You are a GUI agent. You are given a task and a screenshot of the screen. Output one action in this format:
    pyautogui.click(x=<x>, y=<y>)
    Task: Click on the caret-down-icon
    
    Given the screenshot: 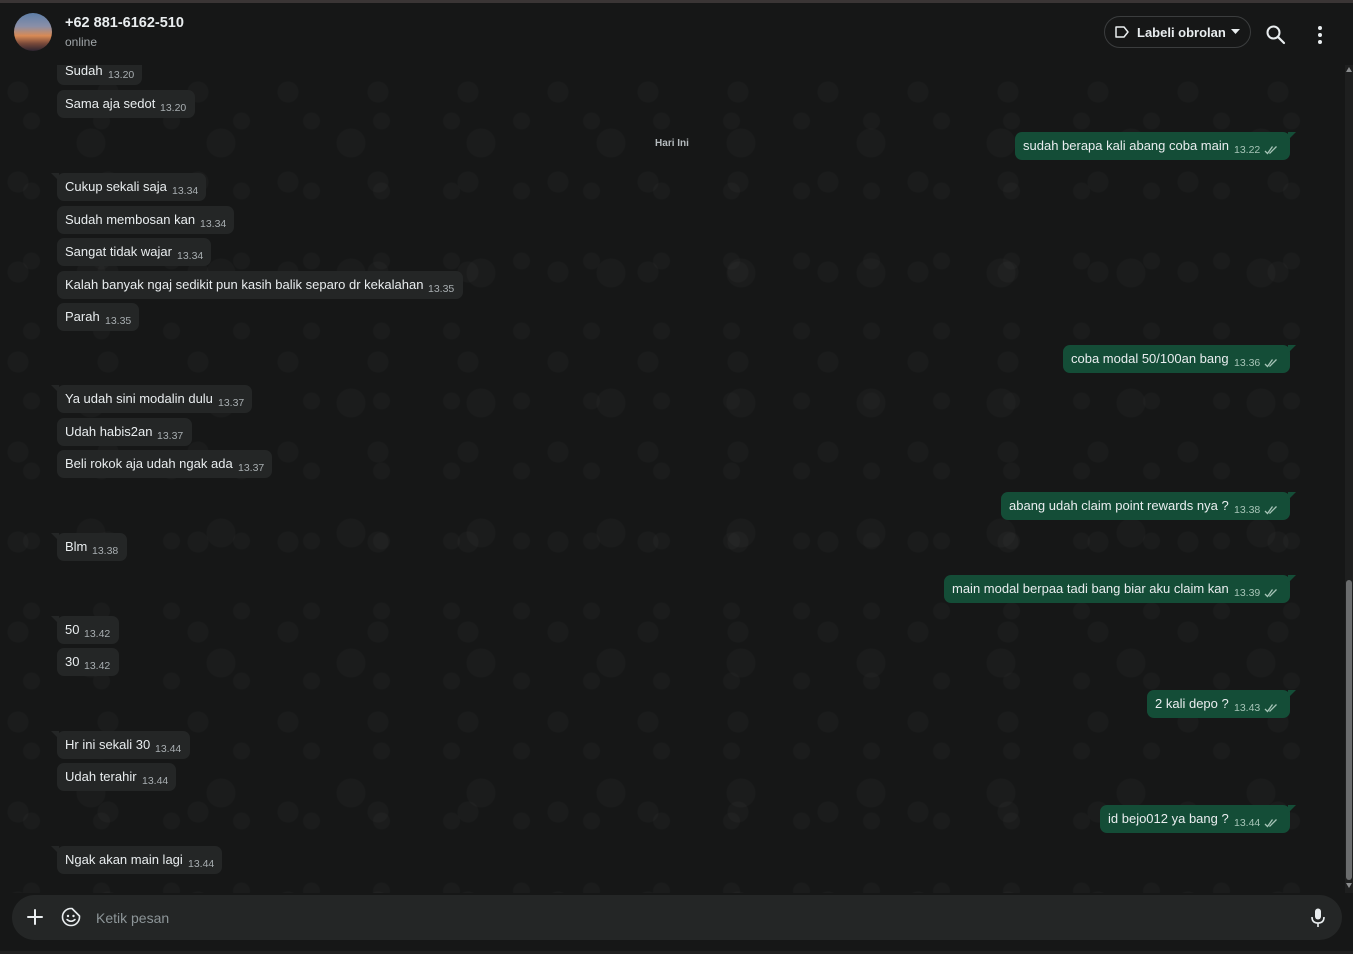 What is the action you would take?
    pyautogui.click(x=1235, y=31)
    